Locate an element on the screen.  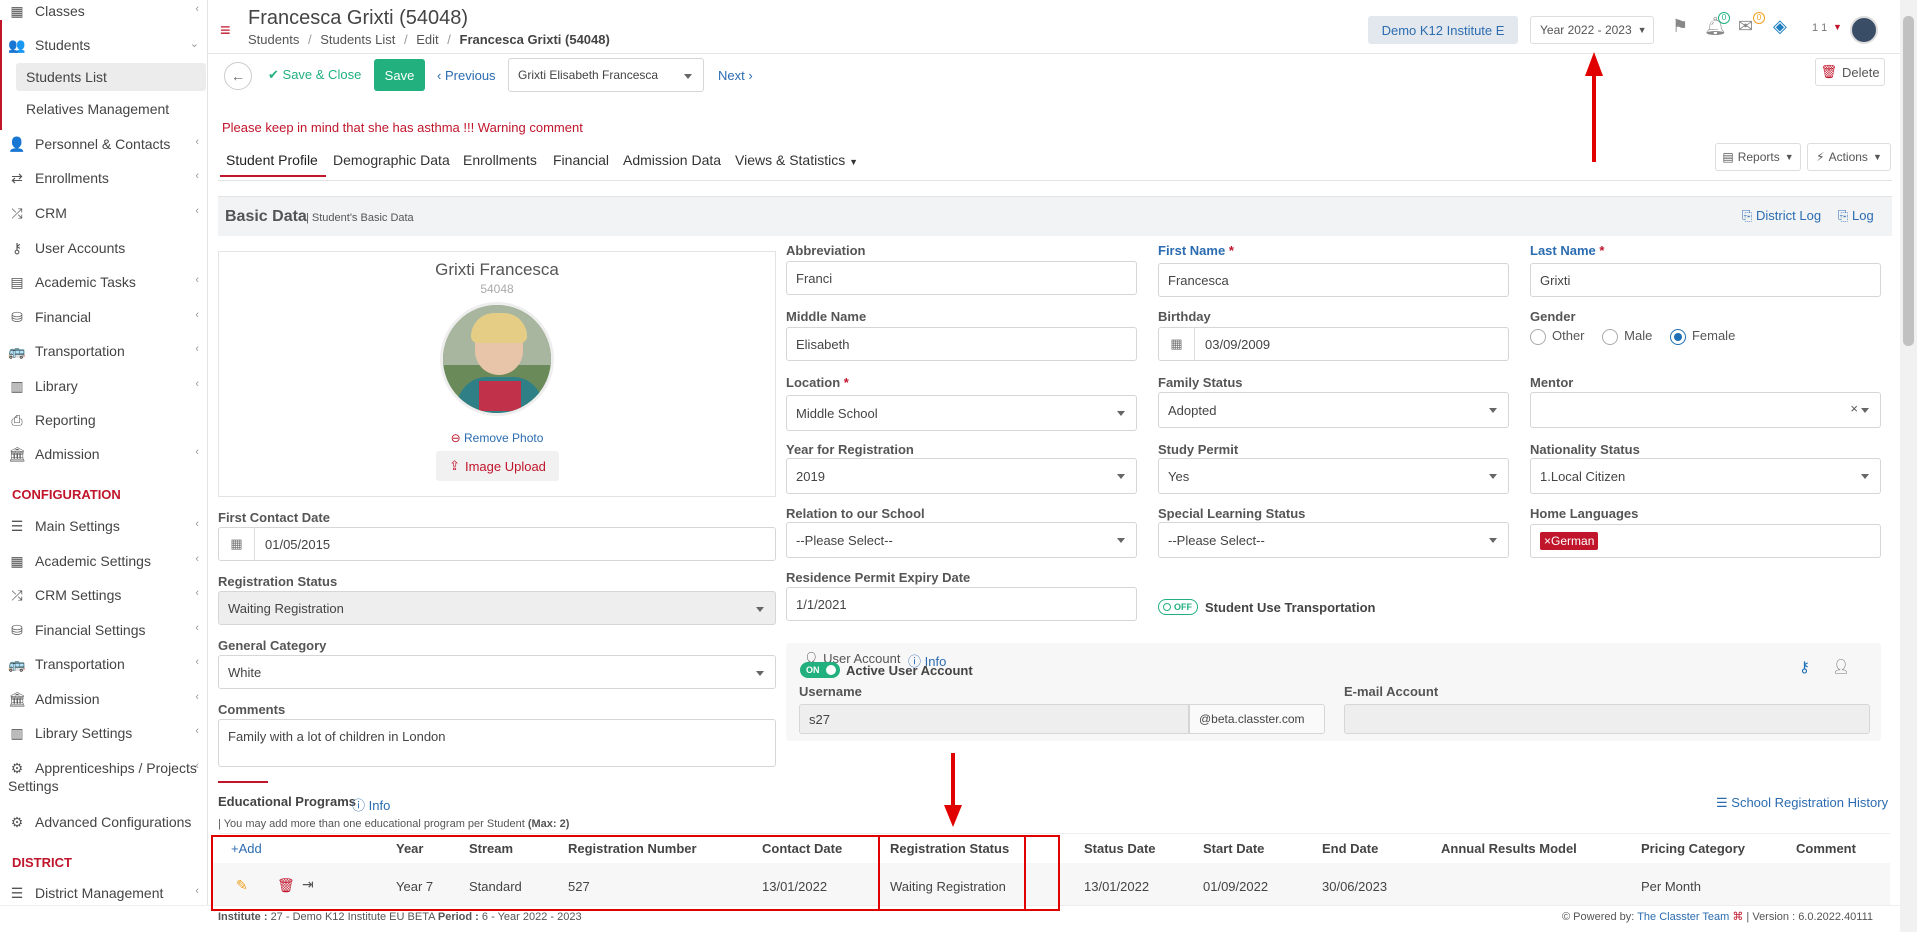
active-account-toggle: ON is located at coordinates (820, 670).